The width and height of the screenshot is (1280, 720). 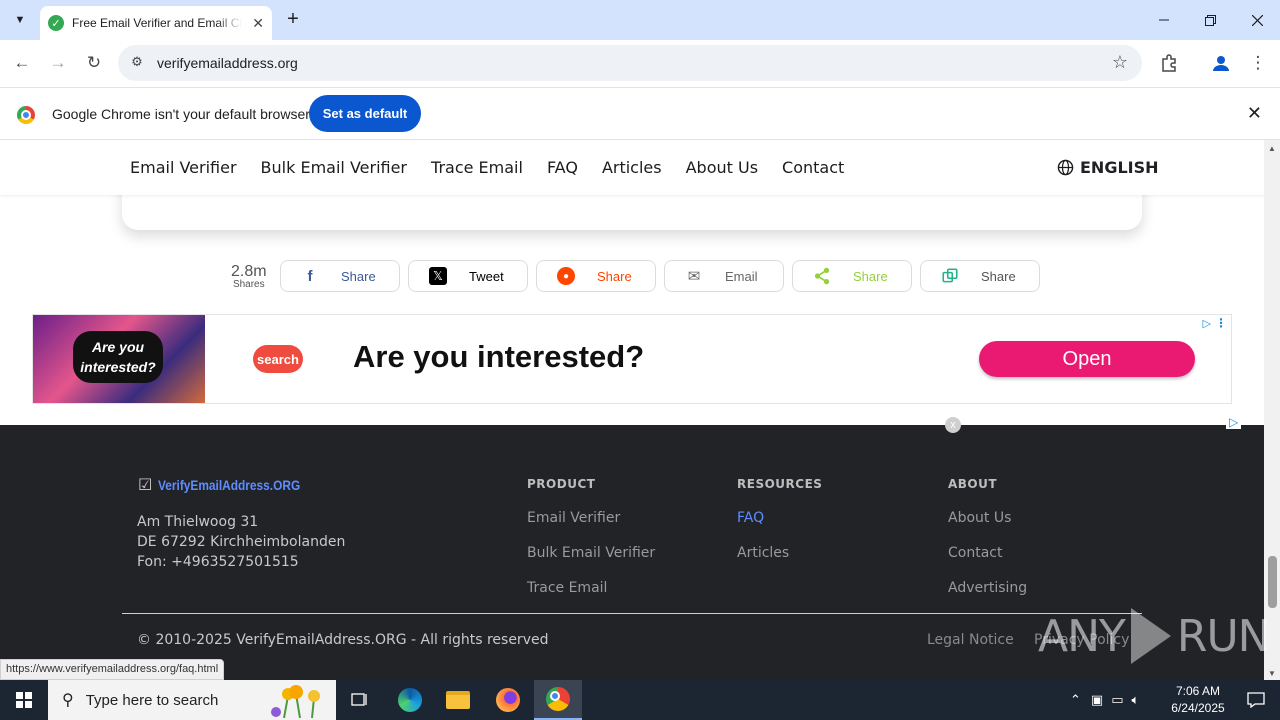 What do you see at coordinates (293, 20) in the screenshot?
I see `new-tab-button: +` at bounding box center [293, 20].